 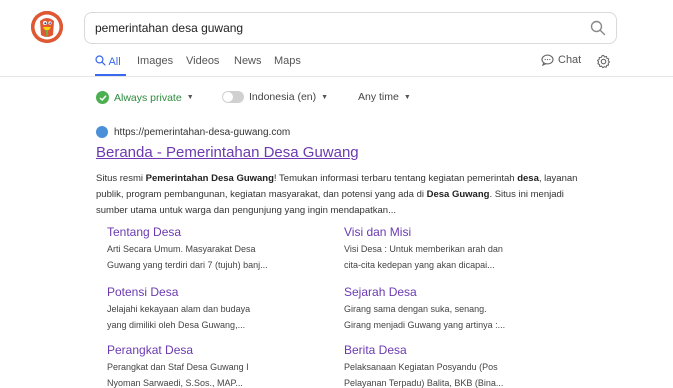 What do you see at coordinates (181, 249) in the screenshot?
I see `sitelink-description: Arti Secara Umum. Masyarakat Desa` at bounding box center [181, 249].